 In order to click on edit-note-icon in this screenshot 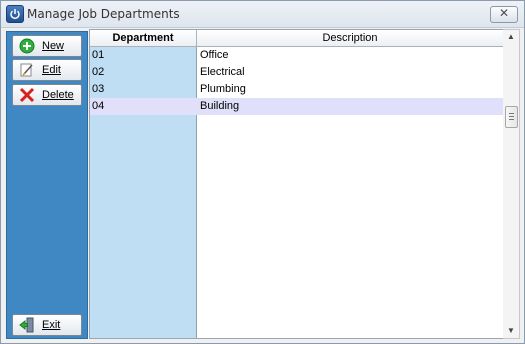, I will do `click(27, 70)`.